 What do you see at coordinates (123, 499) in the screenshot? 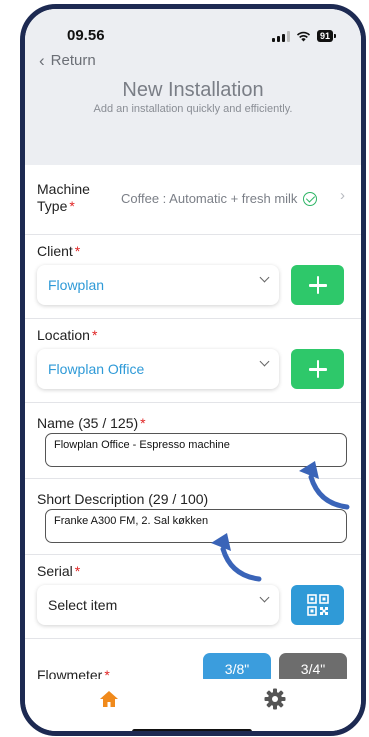
I see `short-description-label: Short Description (29 / 100)` at bounding box center [123, 499].